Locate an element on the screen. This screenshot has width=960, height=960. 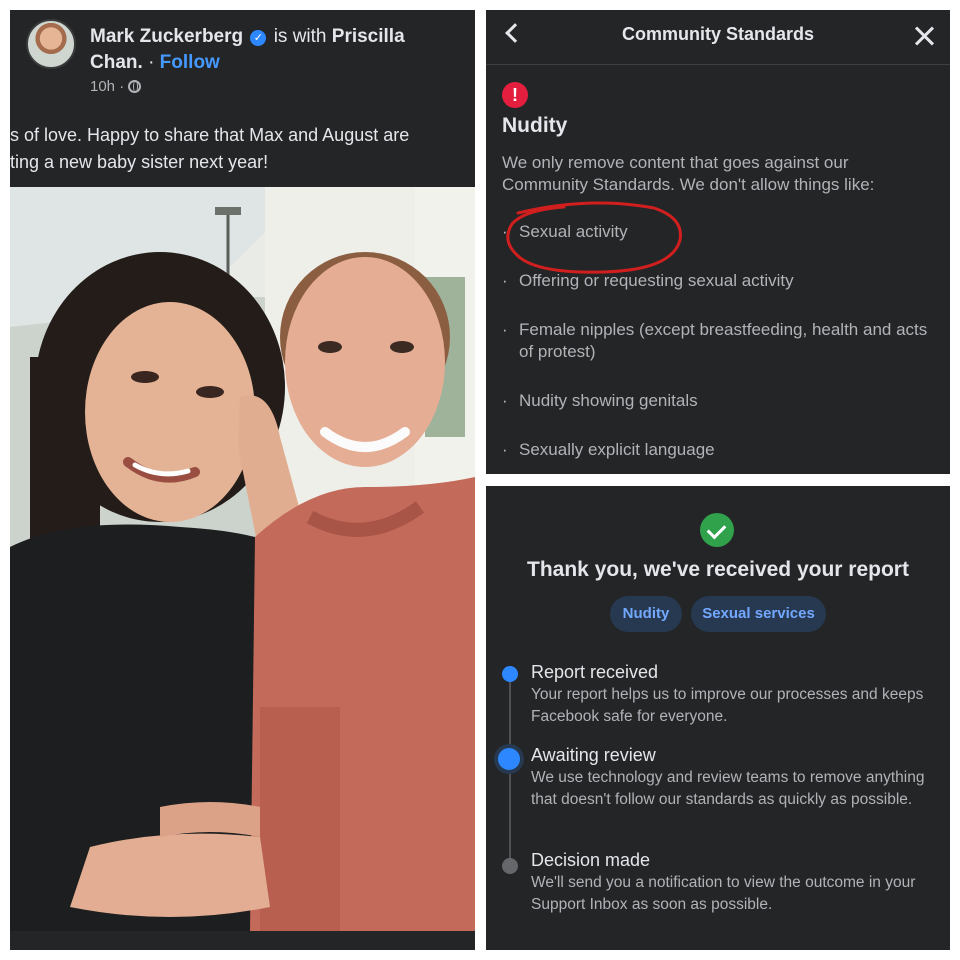
close-icon is located at coordinates (924, 36).